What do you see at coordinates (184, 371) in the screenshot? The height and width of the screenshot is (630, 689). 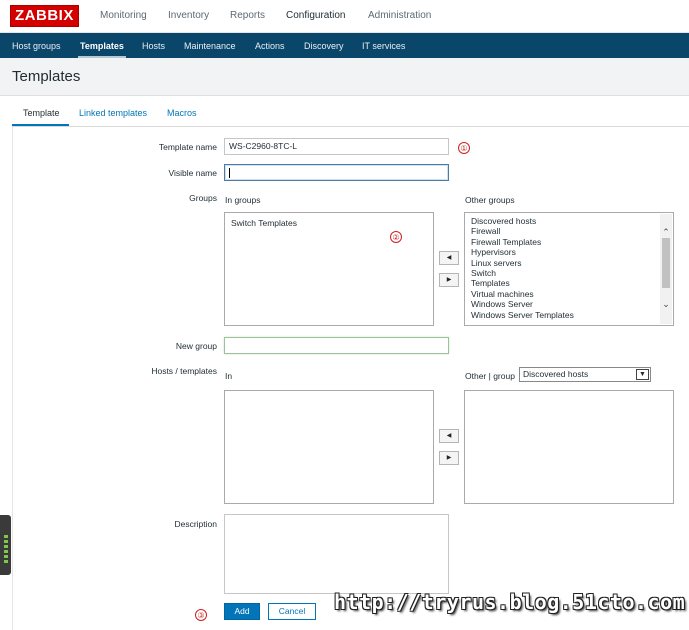 I see `hosts-templates-label: Hosts / templates` at bounding box center [184, 371].